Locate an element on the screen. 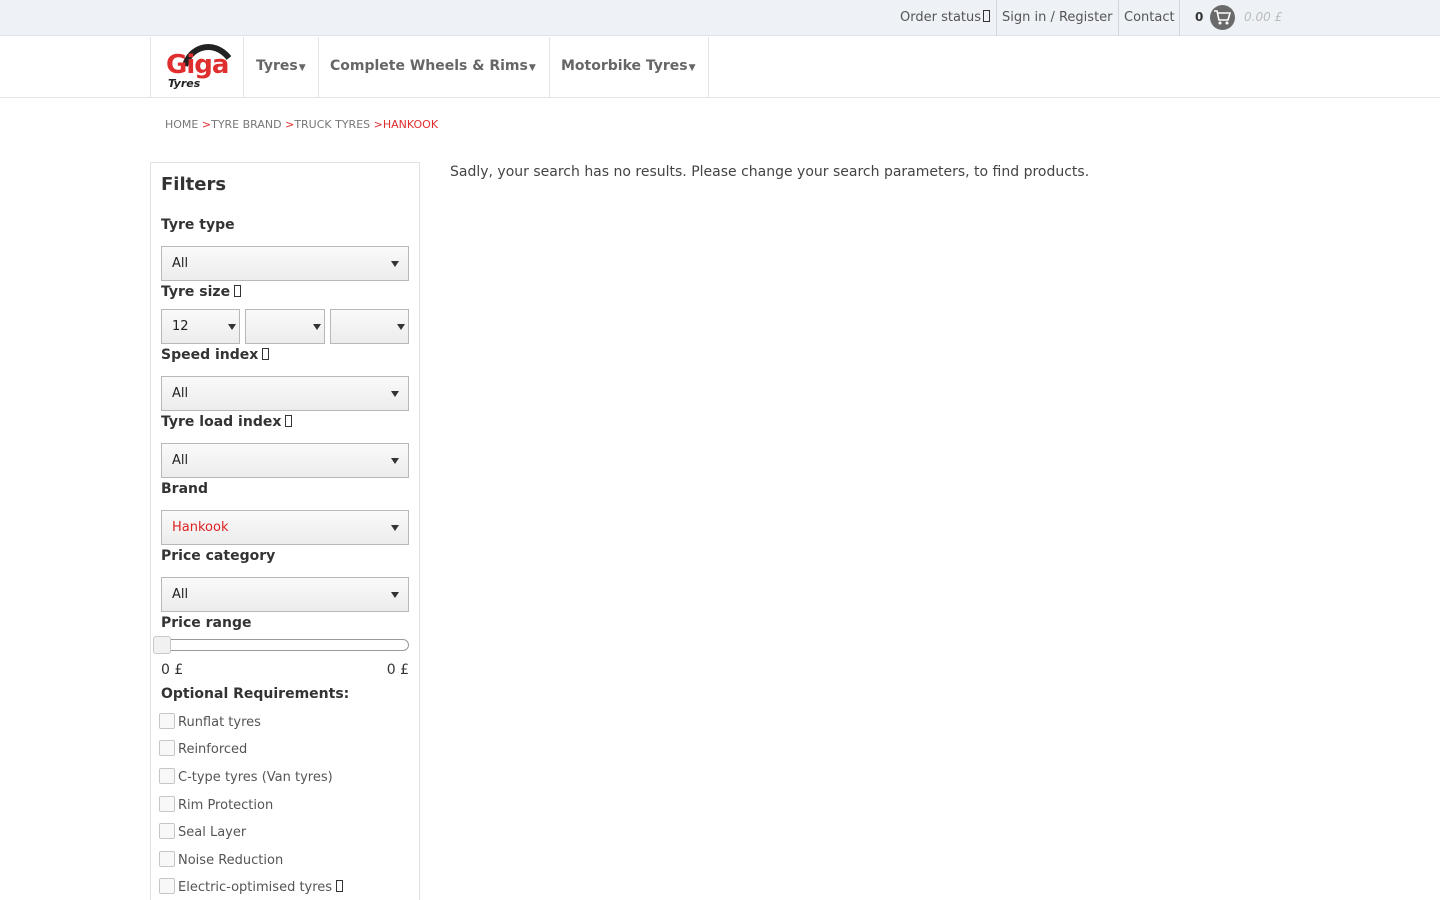 The width and height of the screenshot is (1440, 900). option-label: Runflat tyres is located at coordinates (219, 722).